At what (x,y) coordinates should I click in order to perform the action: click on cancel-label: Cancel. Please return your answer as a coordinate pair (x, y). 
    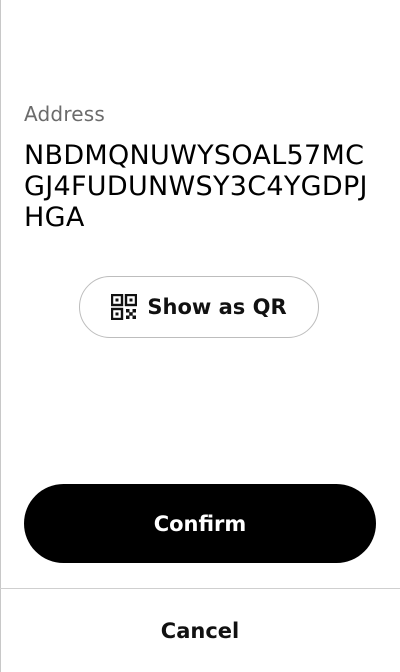
    Looking at the image, I should click on (200, 630).